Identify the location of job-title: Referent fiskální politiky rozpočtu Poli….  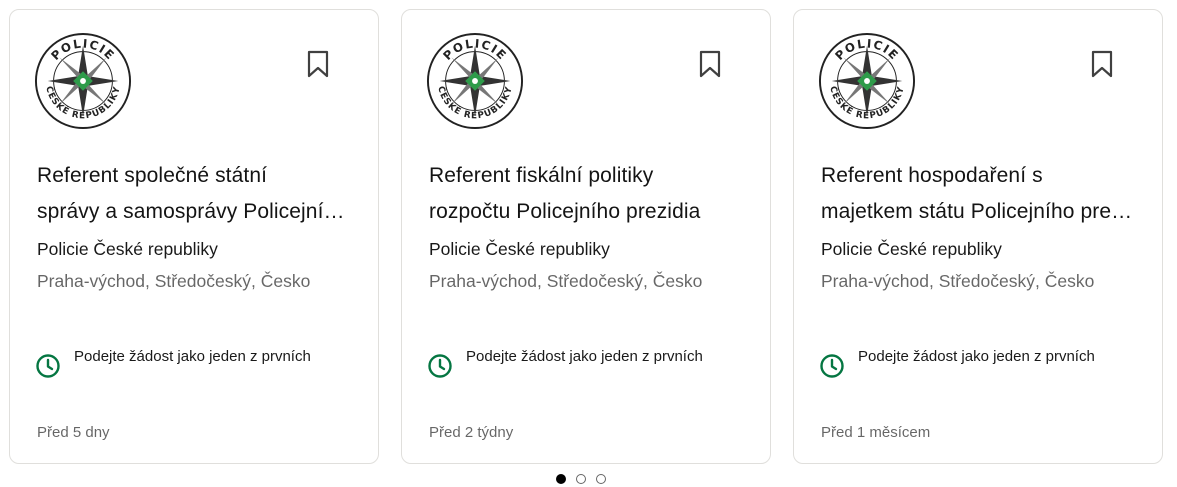
(588, 194).